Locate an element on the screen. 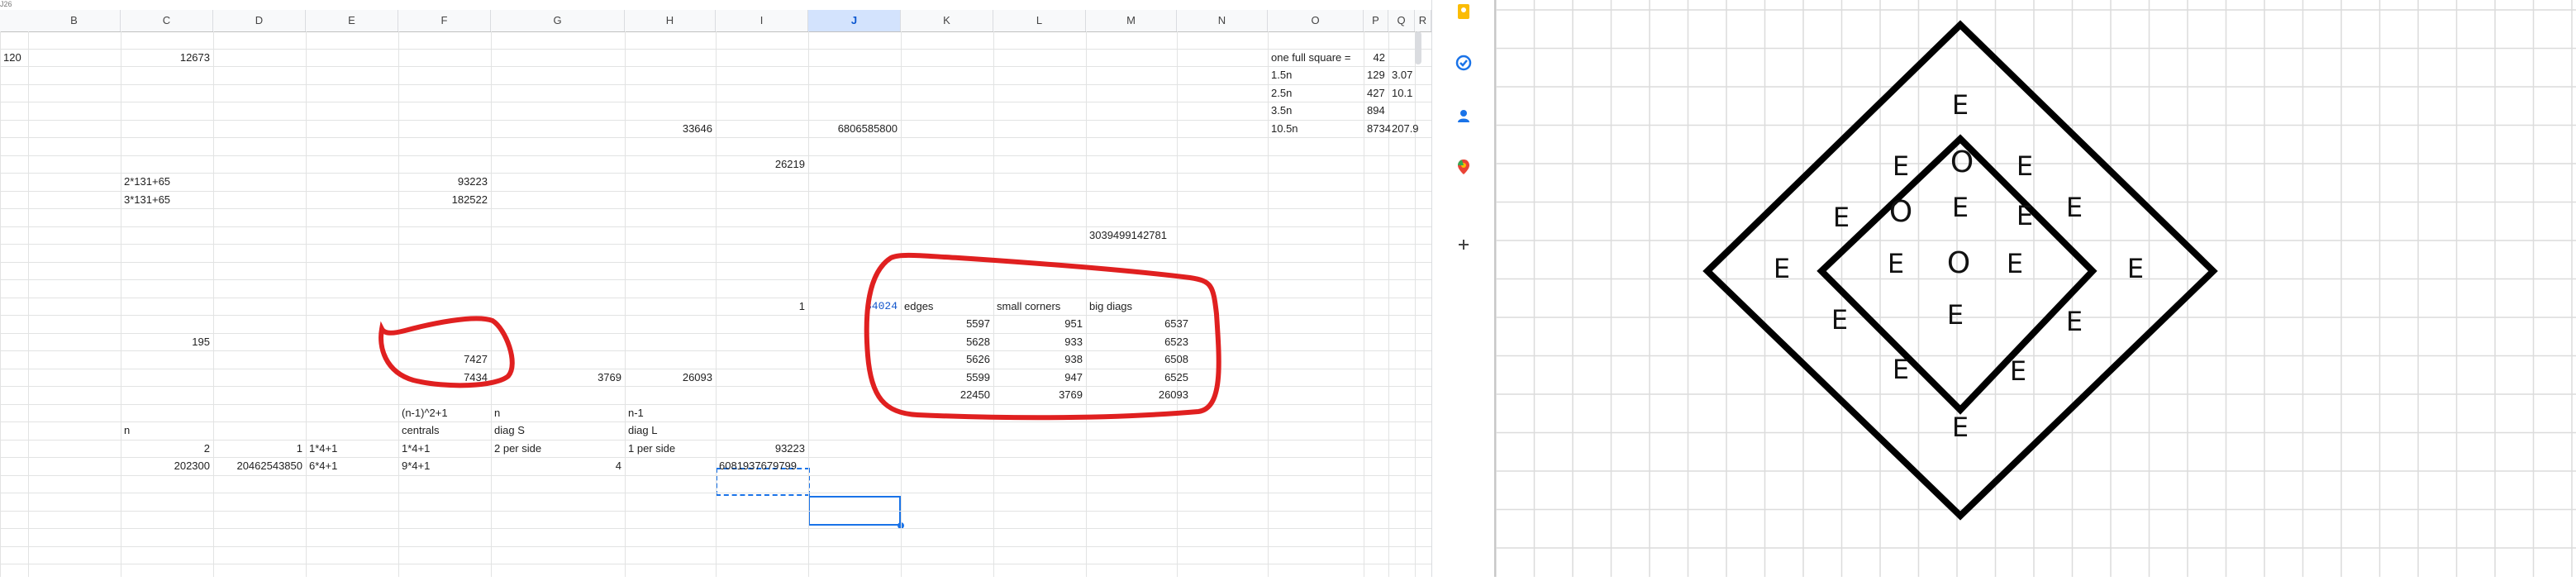 This screenshot has height=581, width=2576. keep-icon is located at coordinates (1464, 11).